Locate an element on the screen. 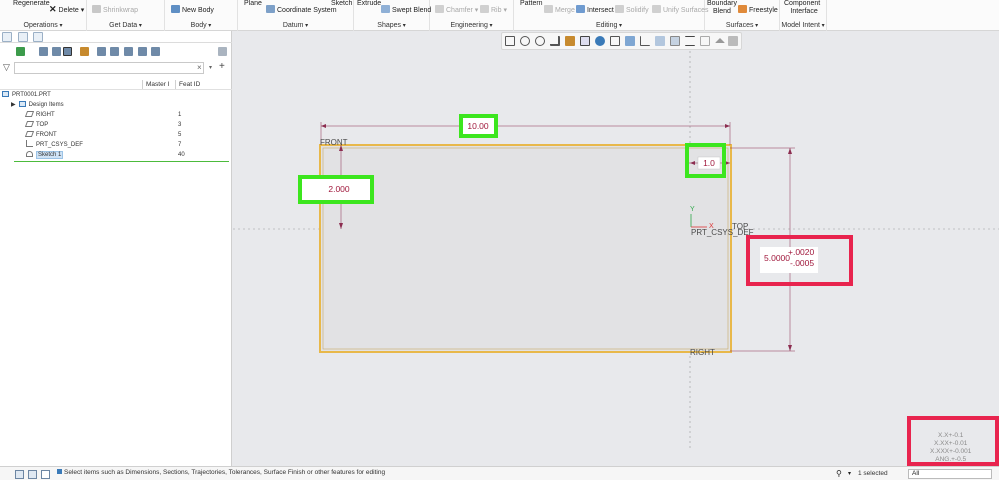  dimension-display-icon is located at coordinates (660, 41).